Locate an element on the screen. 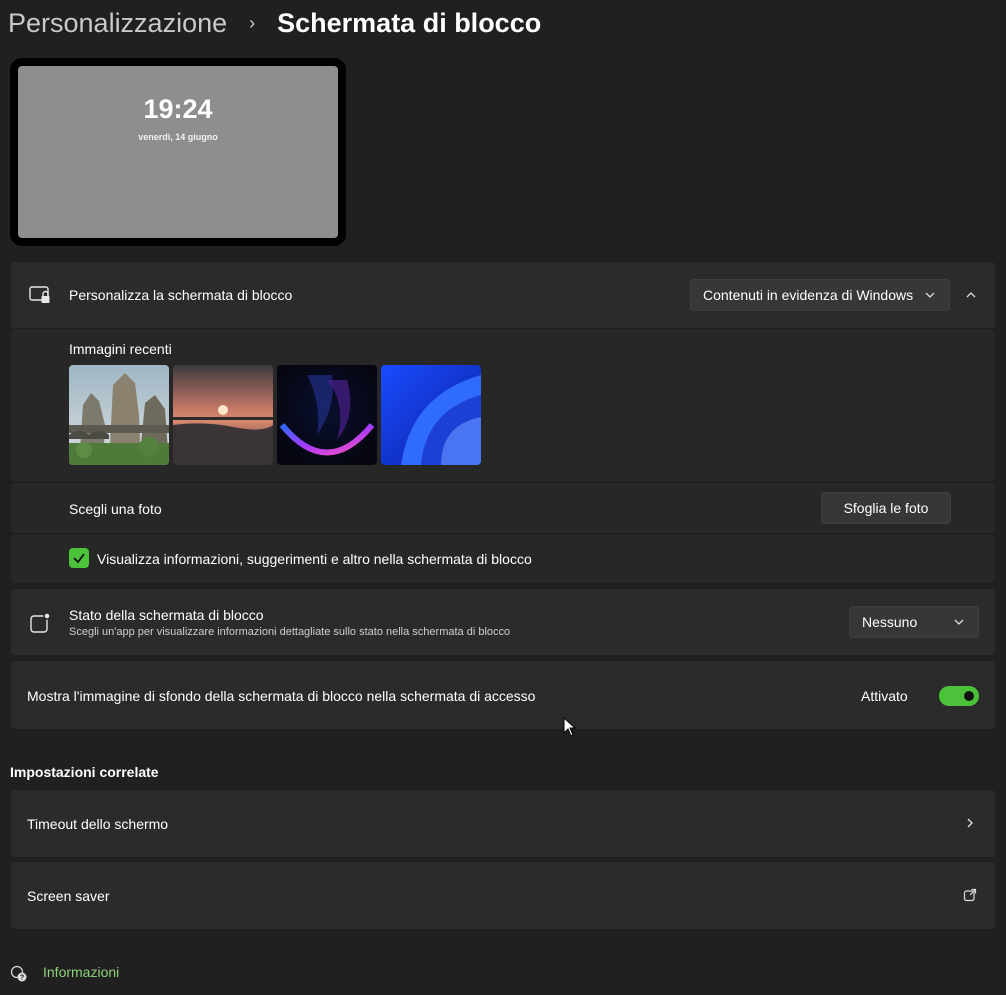  screen-saver-row: Screen saver is located at coordinates (503, 895).